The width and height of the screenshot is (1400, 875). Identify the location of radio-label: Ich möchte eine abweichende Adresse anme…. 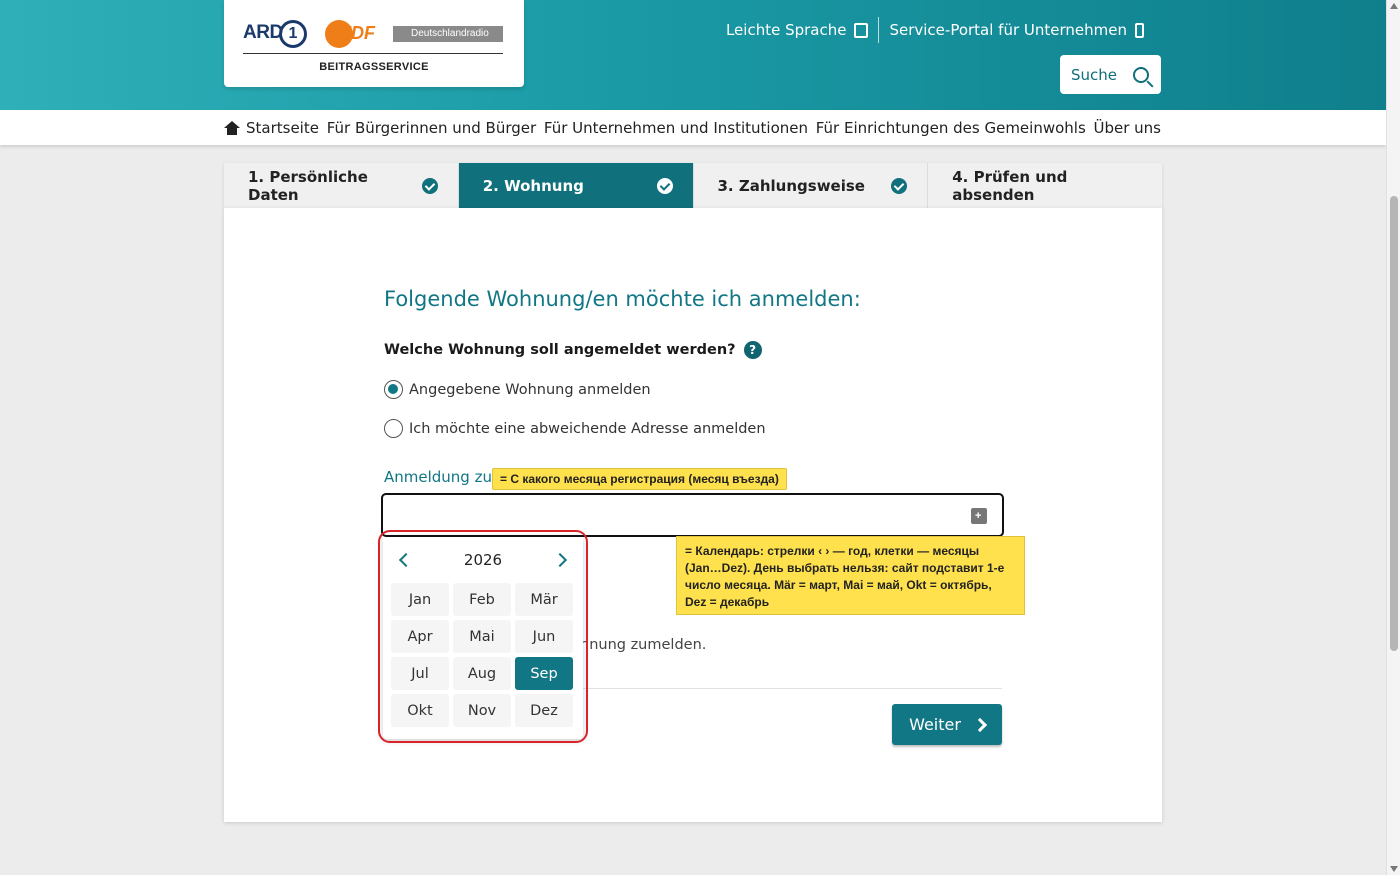
(587, 428).